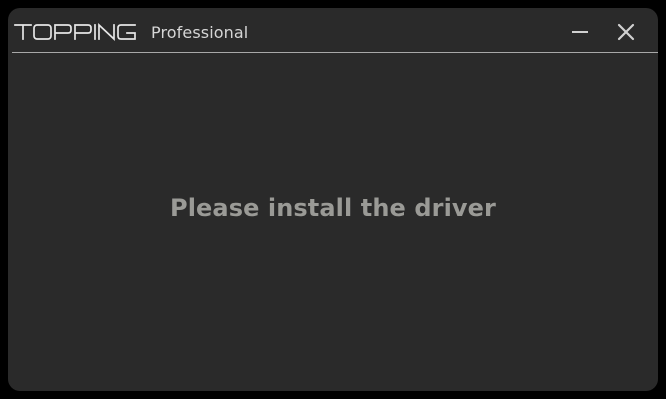 This screenshot has height=399, width=666. I want to click on title-bar: Professional, so click(333, 30).